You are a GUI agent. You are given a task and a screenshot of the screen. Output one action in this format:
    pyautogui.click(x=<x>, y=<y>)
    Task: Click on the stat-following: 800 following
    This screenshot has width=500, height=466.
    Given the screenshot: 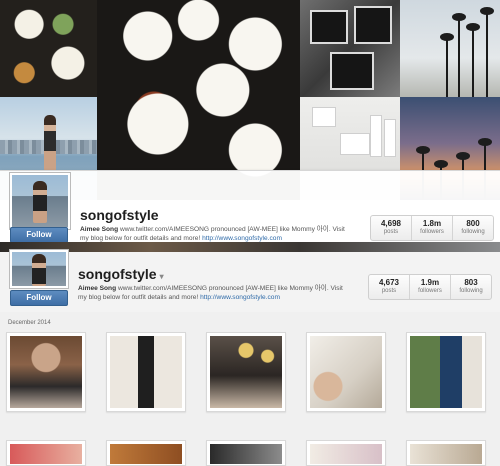 What is the action you would take?
    pyautogui.click(x=472, y=228)
    